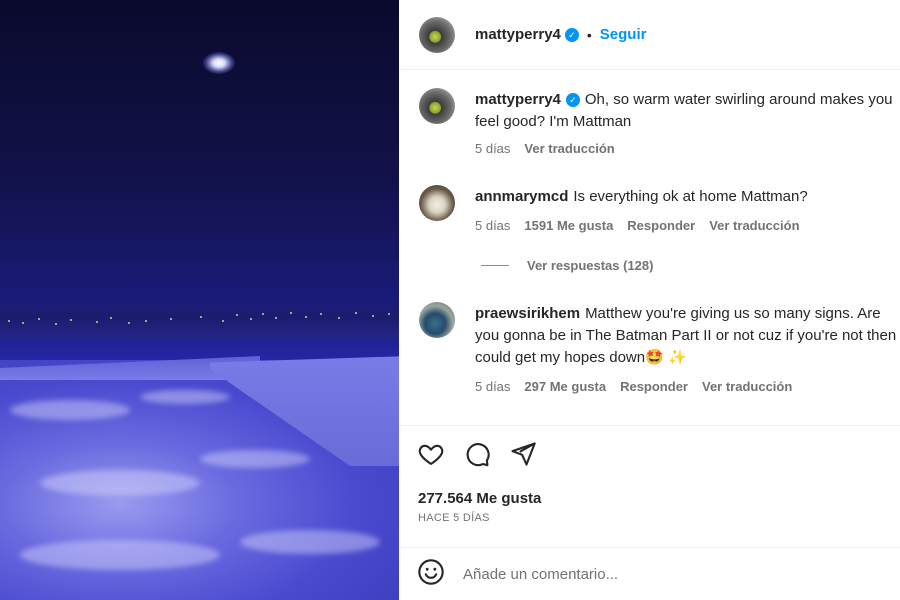 Image resolution: width=900 pixels, height=600 pixels. I want to click on comment-likes: 1591 Me gusta, so click(568, 226).